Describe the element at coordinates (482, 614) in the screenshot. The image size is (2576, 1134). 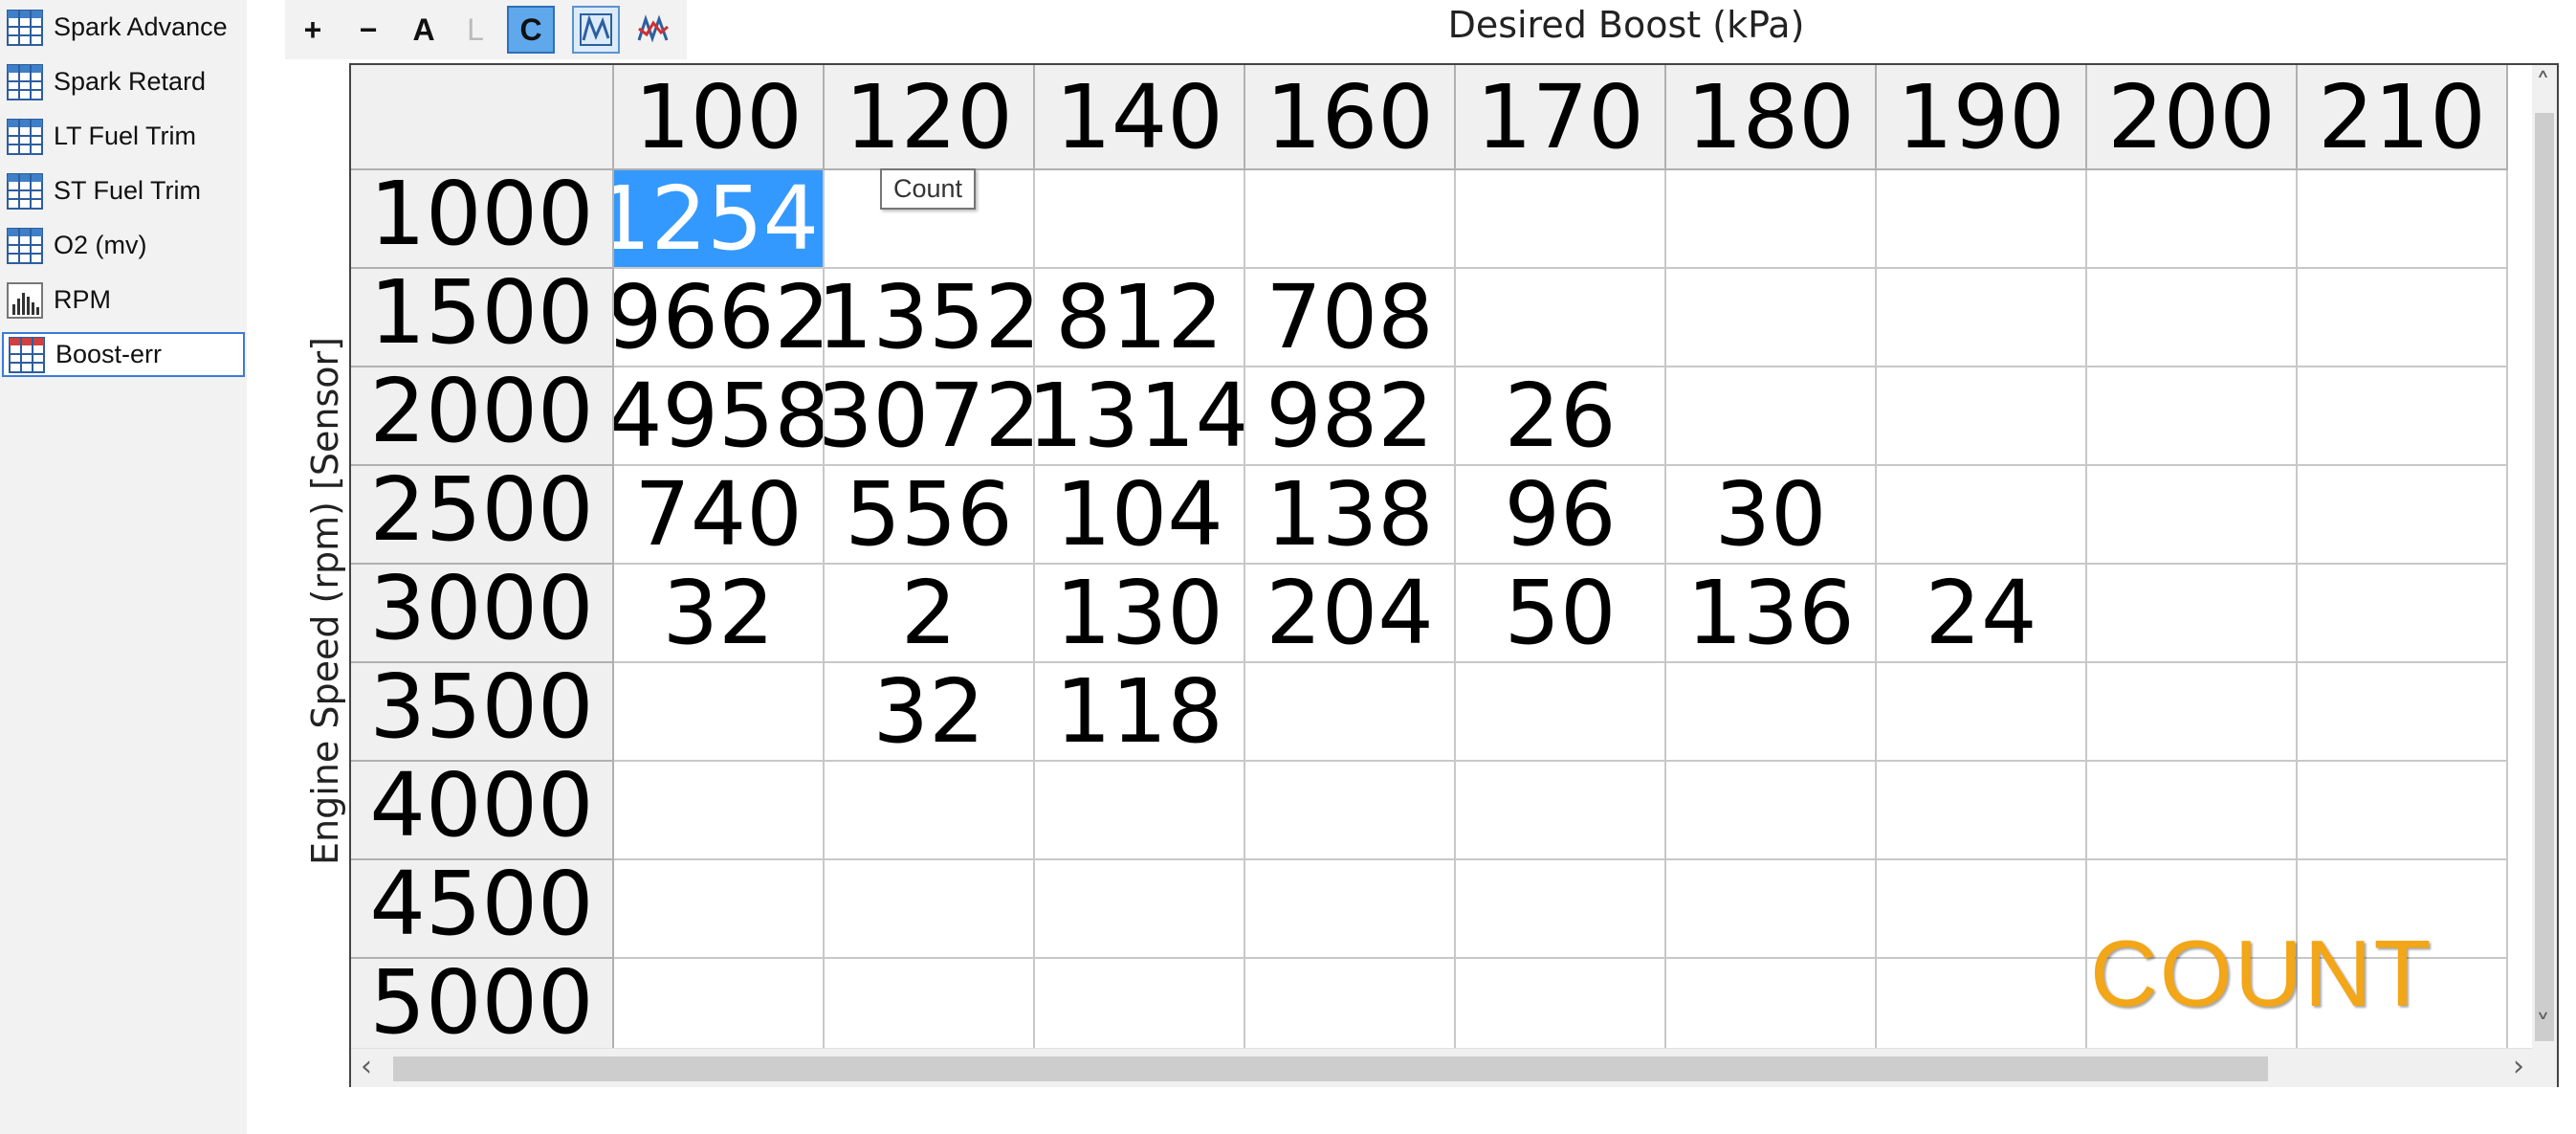
I see `row-header: 3000` at that location.